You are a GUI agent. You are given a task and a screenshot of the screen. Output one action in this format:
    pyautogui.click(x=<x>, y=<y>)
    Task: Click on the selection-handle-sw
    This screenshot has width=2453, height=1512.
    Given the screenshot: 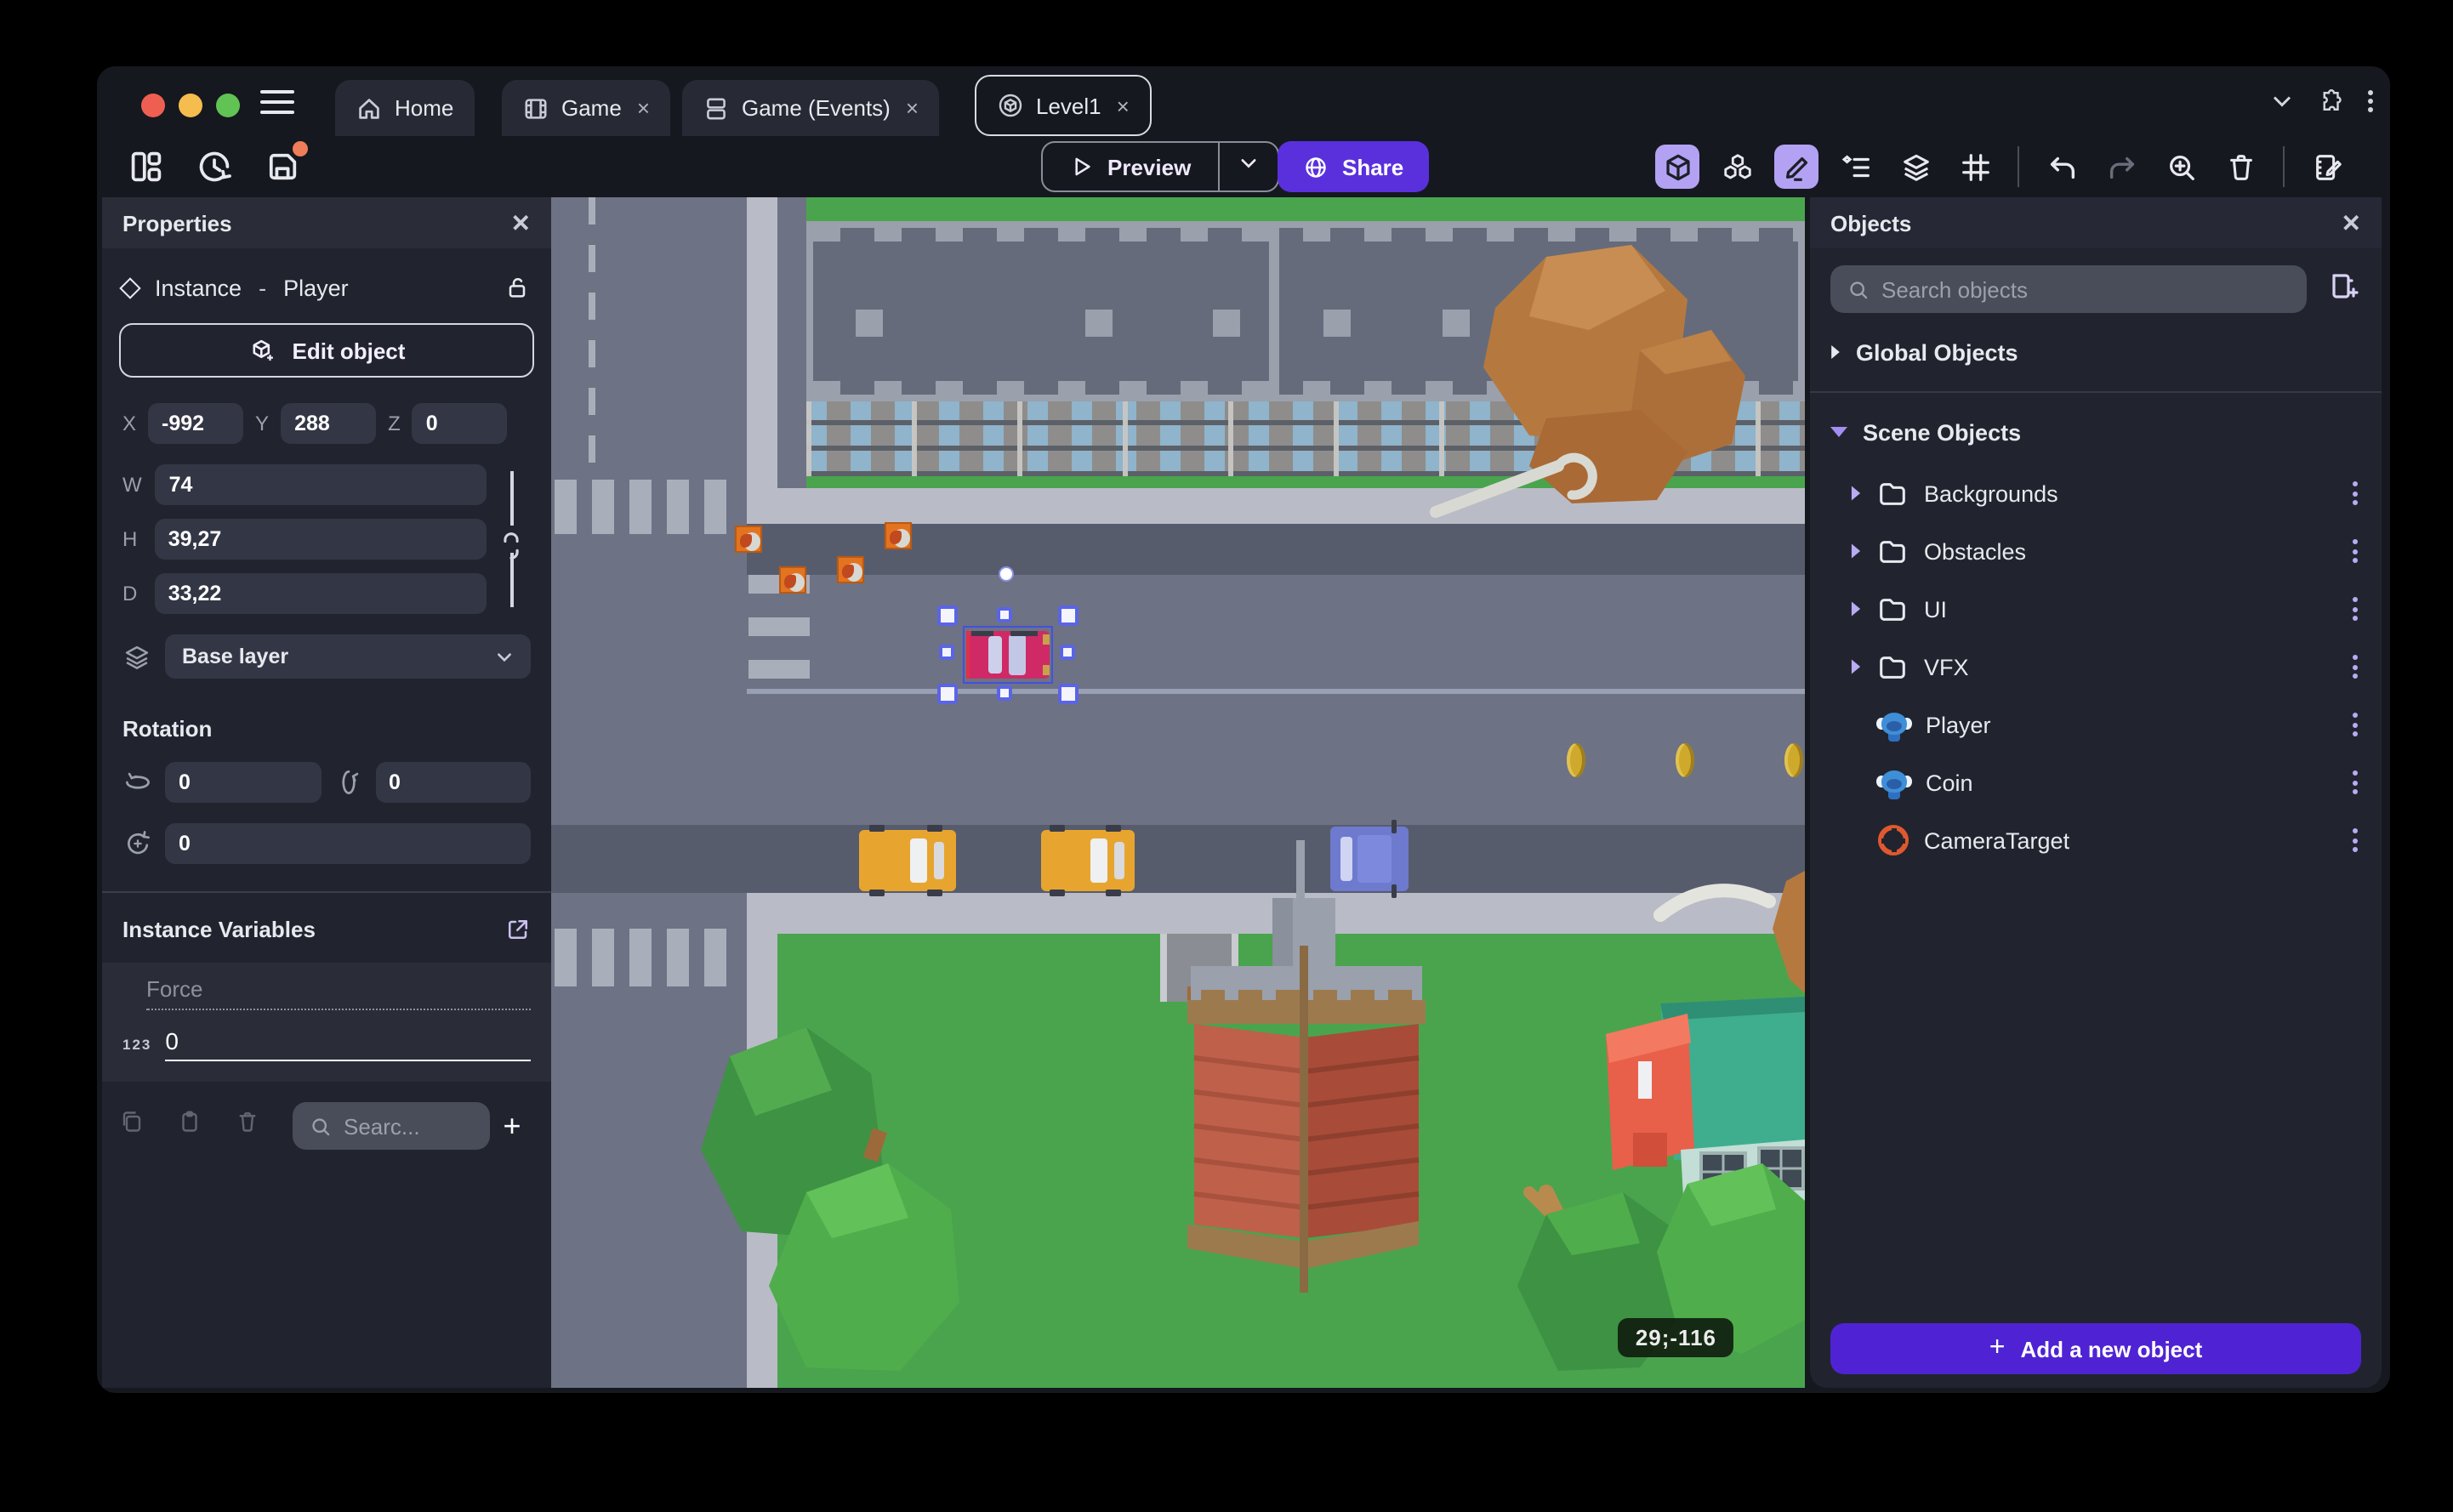 What is the action you would take?
    pyautogui.click(x=947, y=694)
    